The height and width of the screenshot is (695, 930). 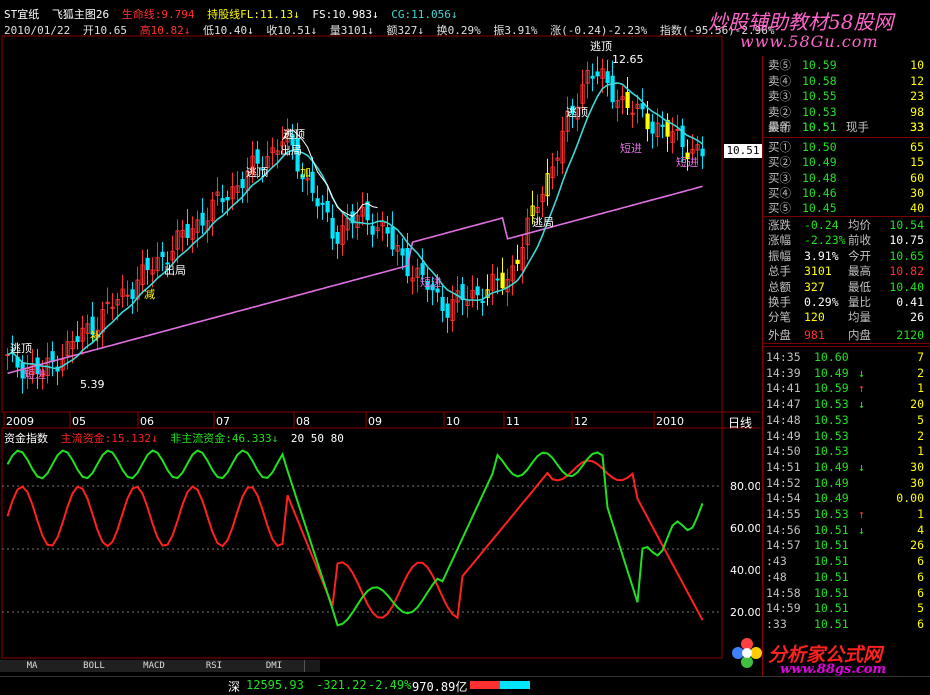 I want to click on signal-label: 补, so click(x=95, y=336).